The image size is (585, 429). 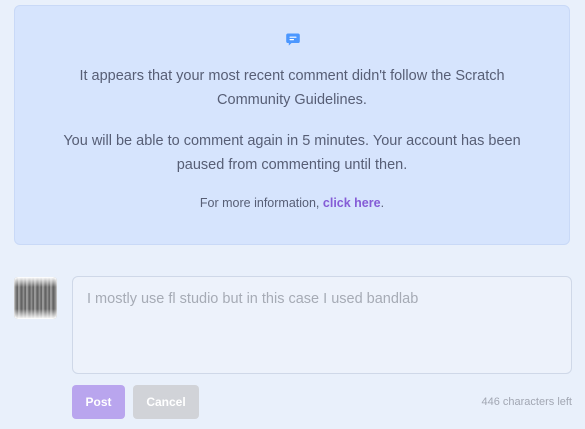 What do you see at coordinates (35, 298) in the screenshot?
I see `user-avatar` at bounding box center [35, 298].